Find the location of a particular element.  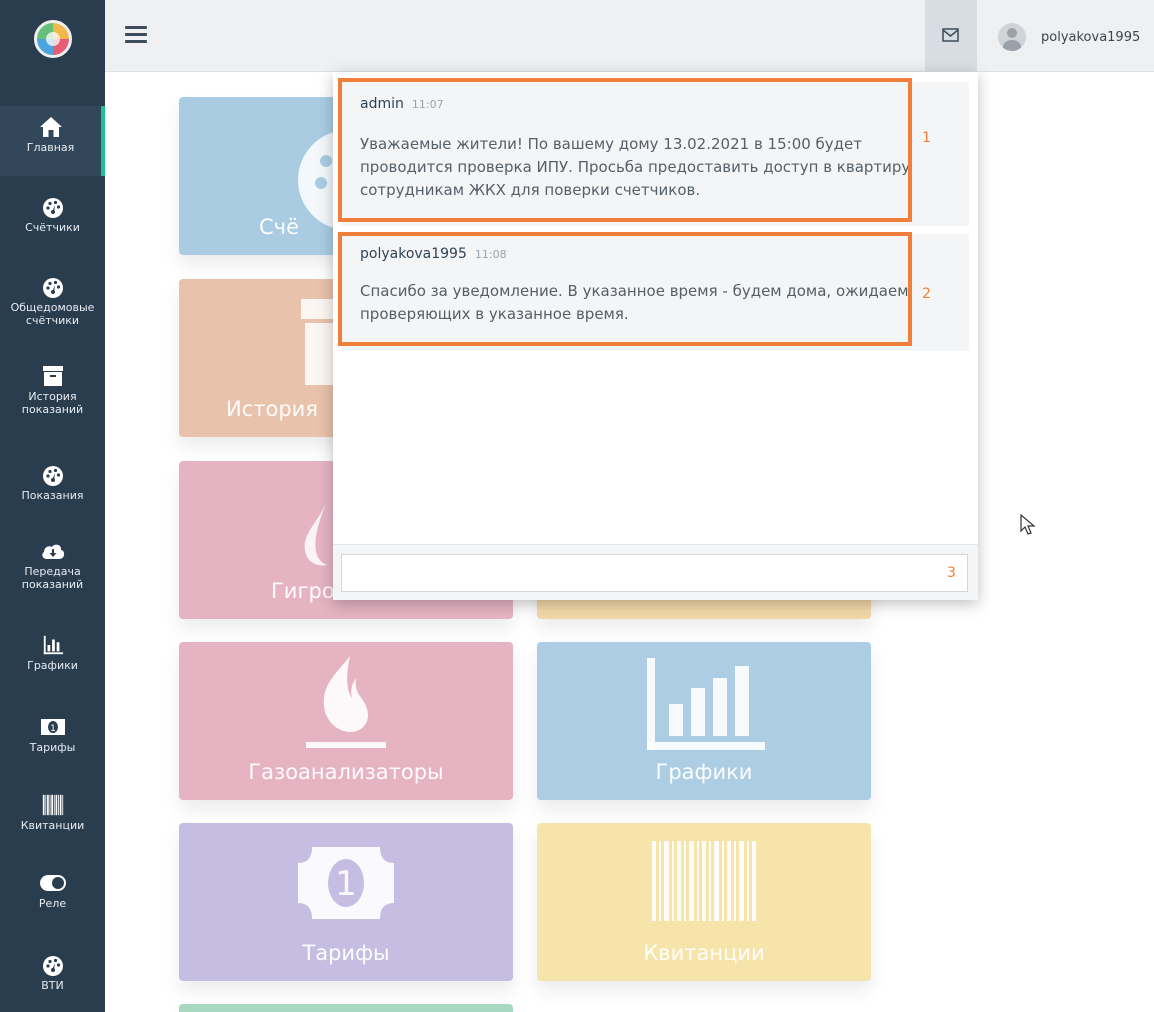

message-input is located at coordinates (654, 573).